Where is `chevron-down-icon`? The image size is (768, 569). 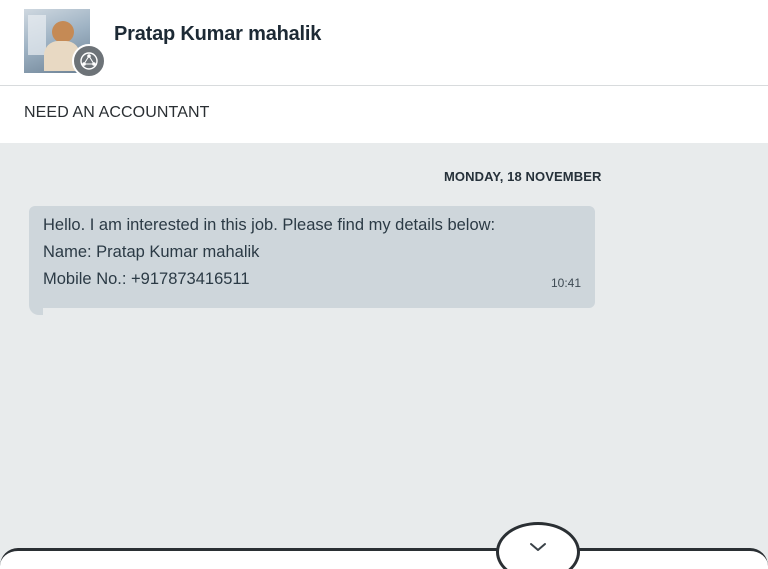
chevron-down-icon is located at coordinates (538, 547).